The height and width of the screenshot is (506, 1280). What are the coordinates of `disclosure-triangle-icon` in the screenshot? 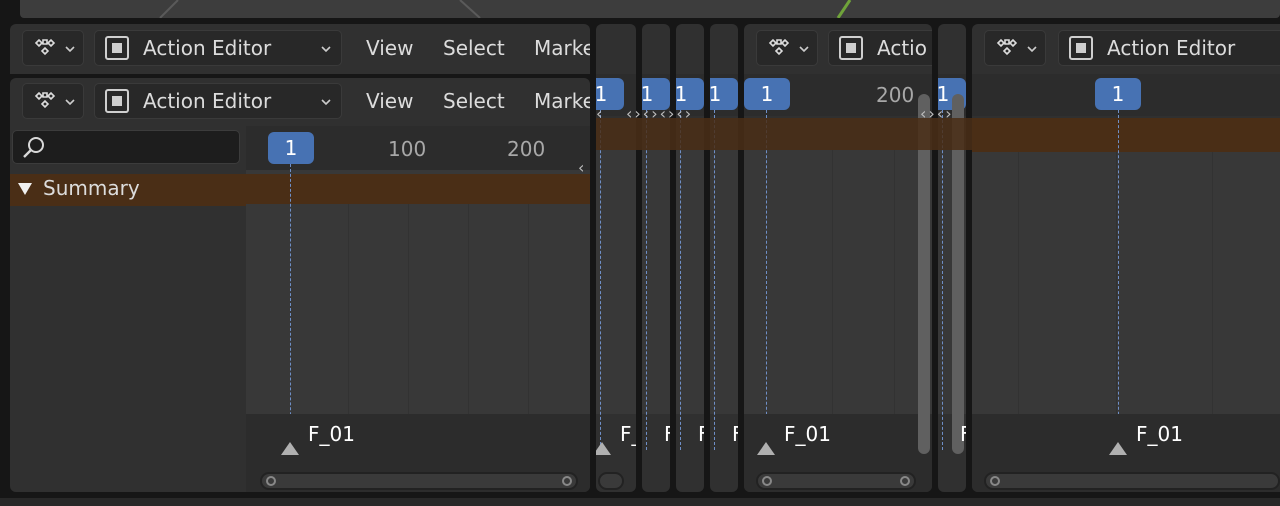 It's located at (25, 189).